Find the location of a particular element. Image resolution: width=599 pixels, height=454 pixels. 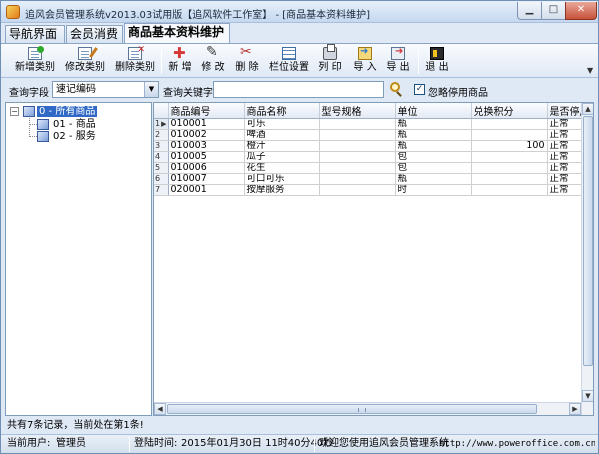

table-row: 4 010005 瓜子 包 正常 is located at coordinates (372, 157).